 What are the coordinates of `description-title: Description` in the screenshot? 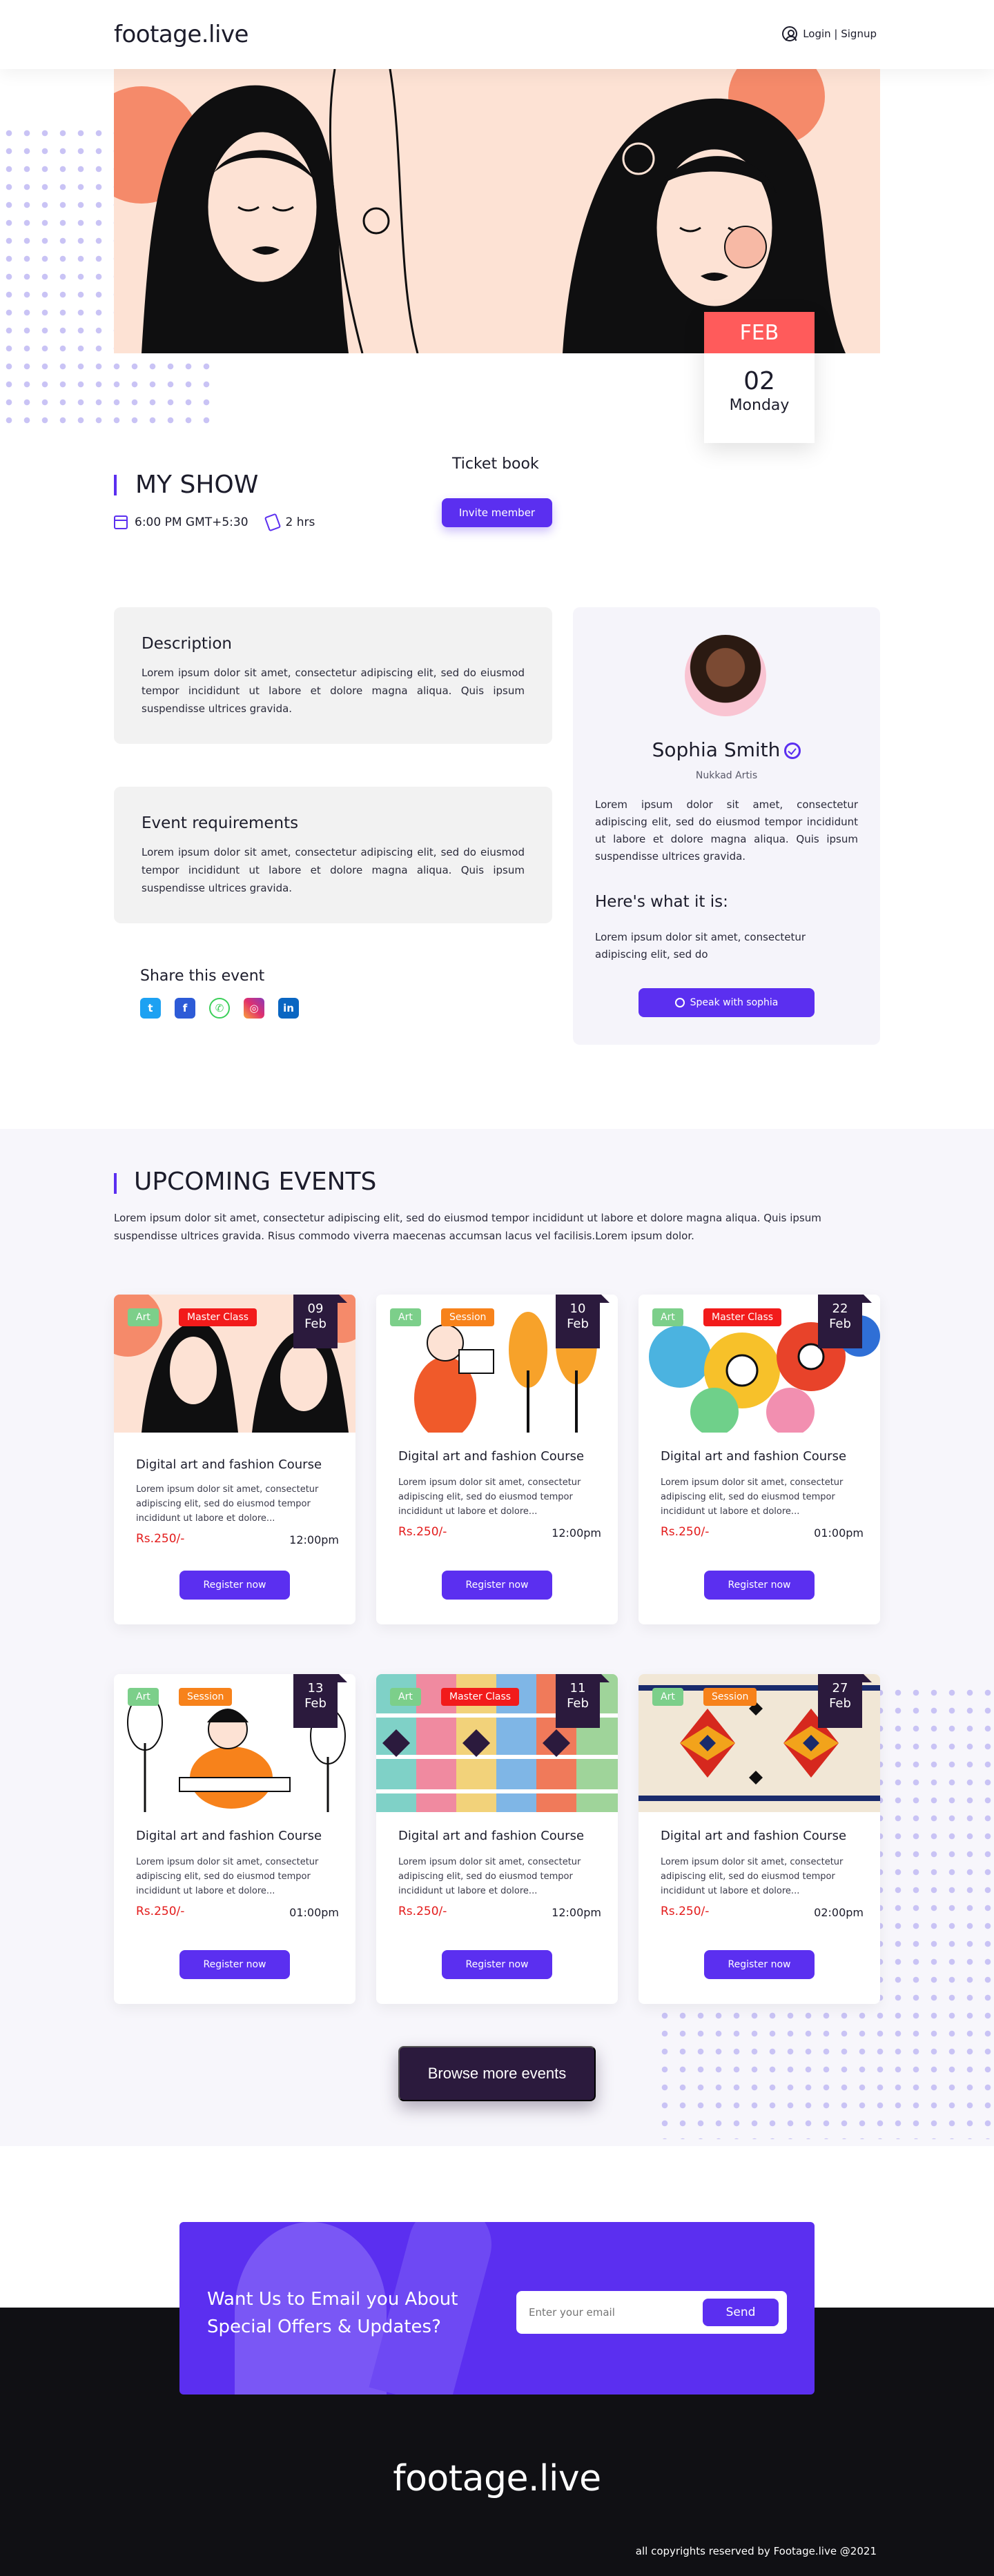 It's located at (187, 644).